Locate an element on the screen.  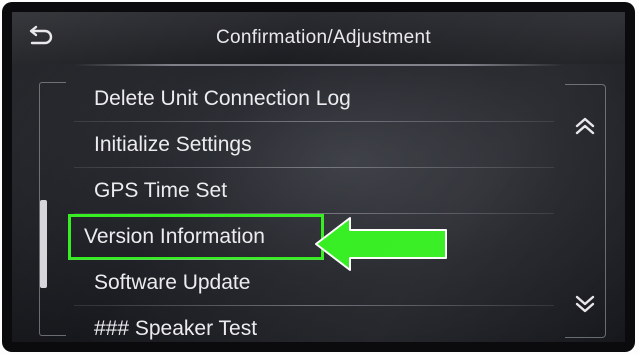
back-arrow-icon is located at coordinates (41, 35).